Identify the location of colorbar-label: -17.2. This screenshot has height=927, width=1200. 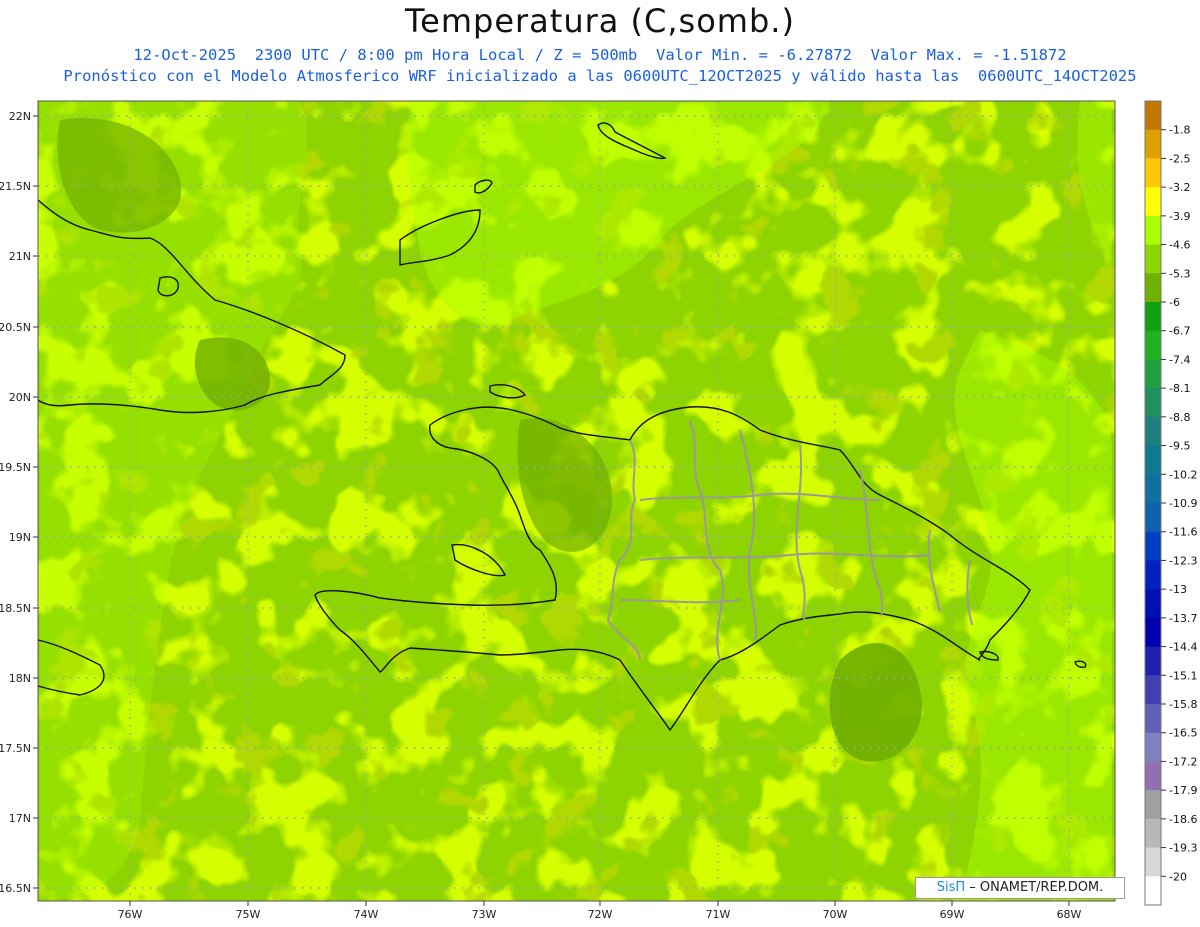
(1183, 761).